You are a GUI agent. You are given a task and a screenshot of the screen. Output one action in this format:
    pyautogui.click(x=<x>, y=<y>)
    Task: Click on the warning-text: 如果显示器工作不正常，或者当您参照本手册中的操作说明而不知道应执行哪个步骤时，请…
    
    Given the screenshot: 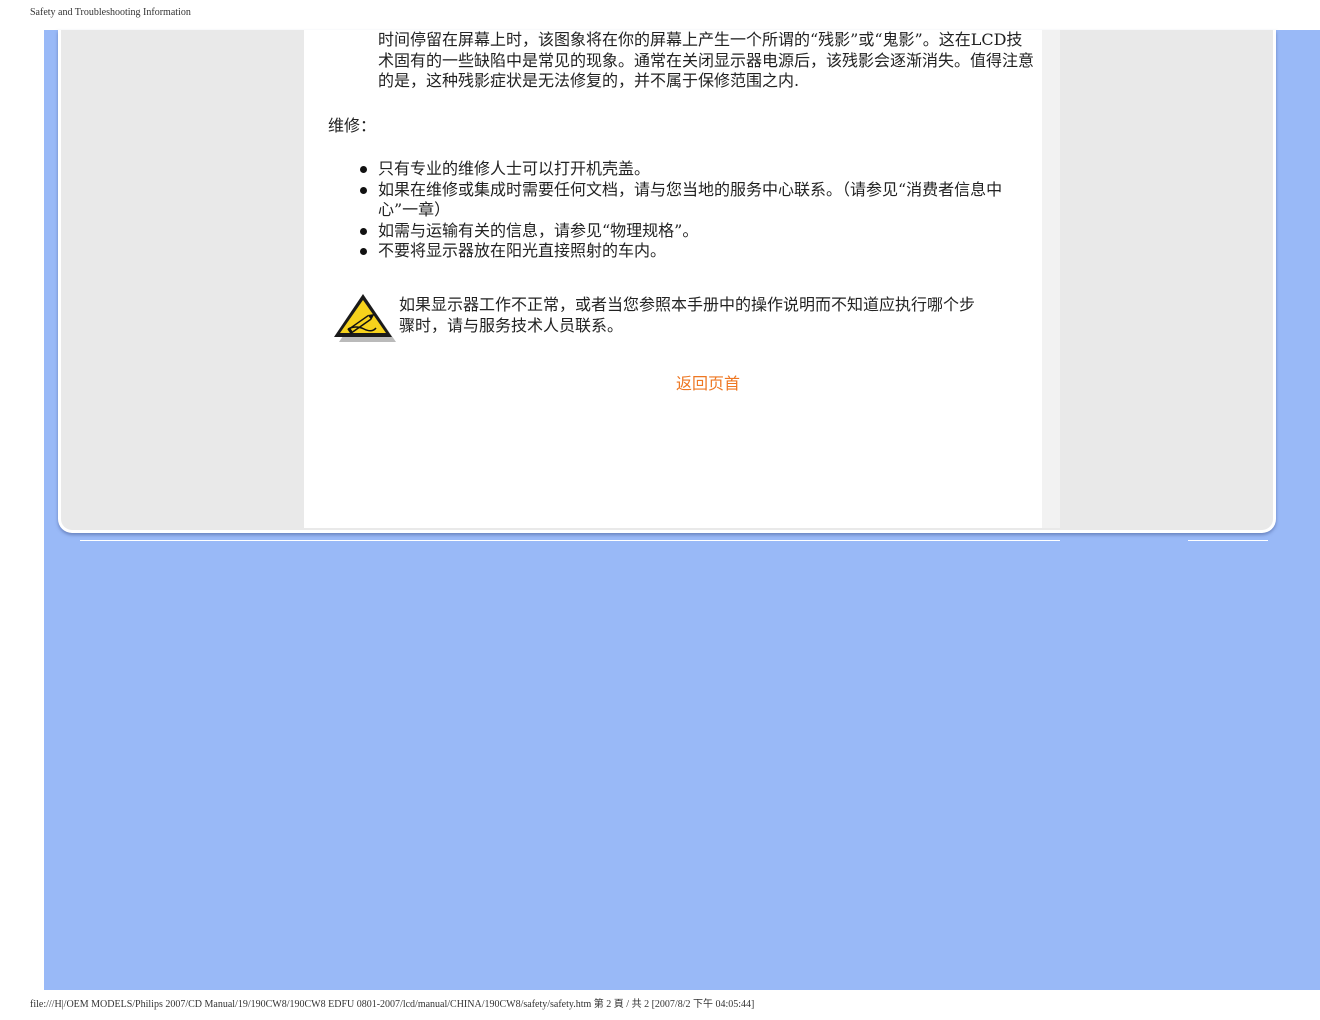 What is the action you would take?
    pyautogui.click(x=687, y=315)
    